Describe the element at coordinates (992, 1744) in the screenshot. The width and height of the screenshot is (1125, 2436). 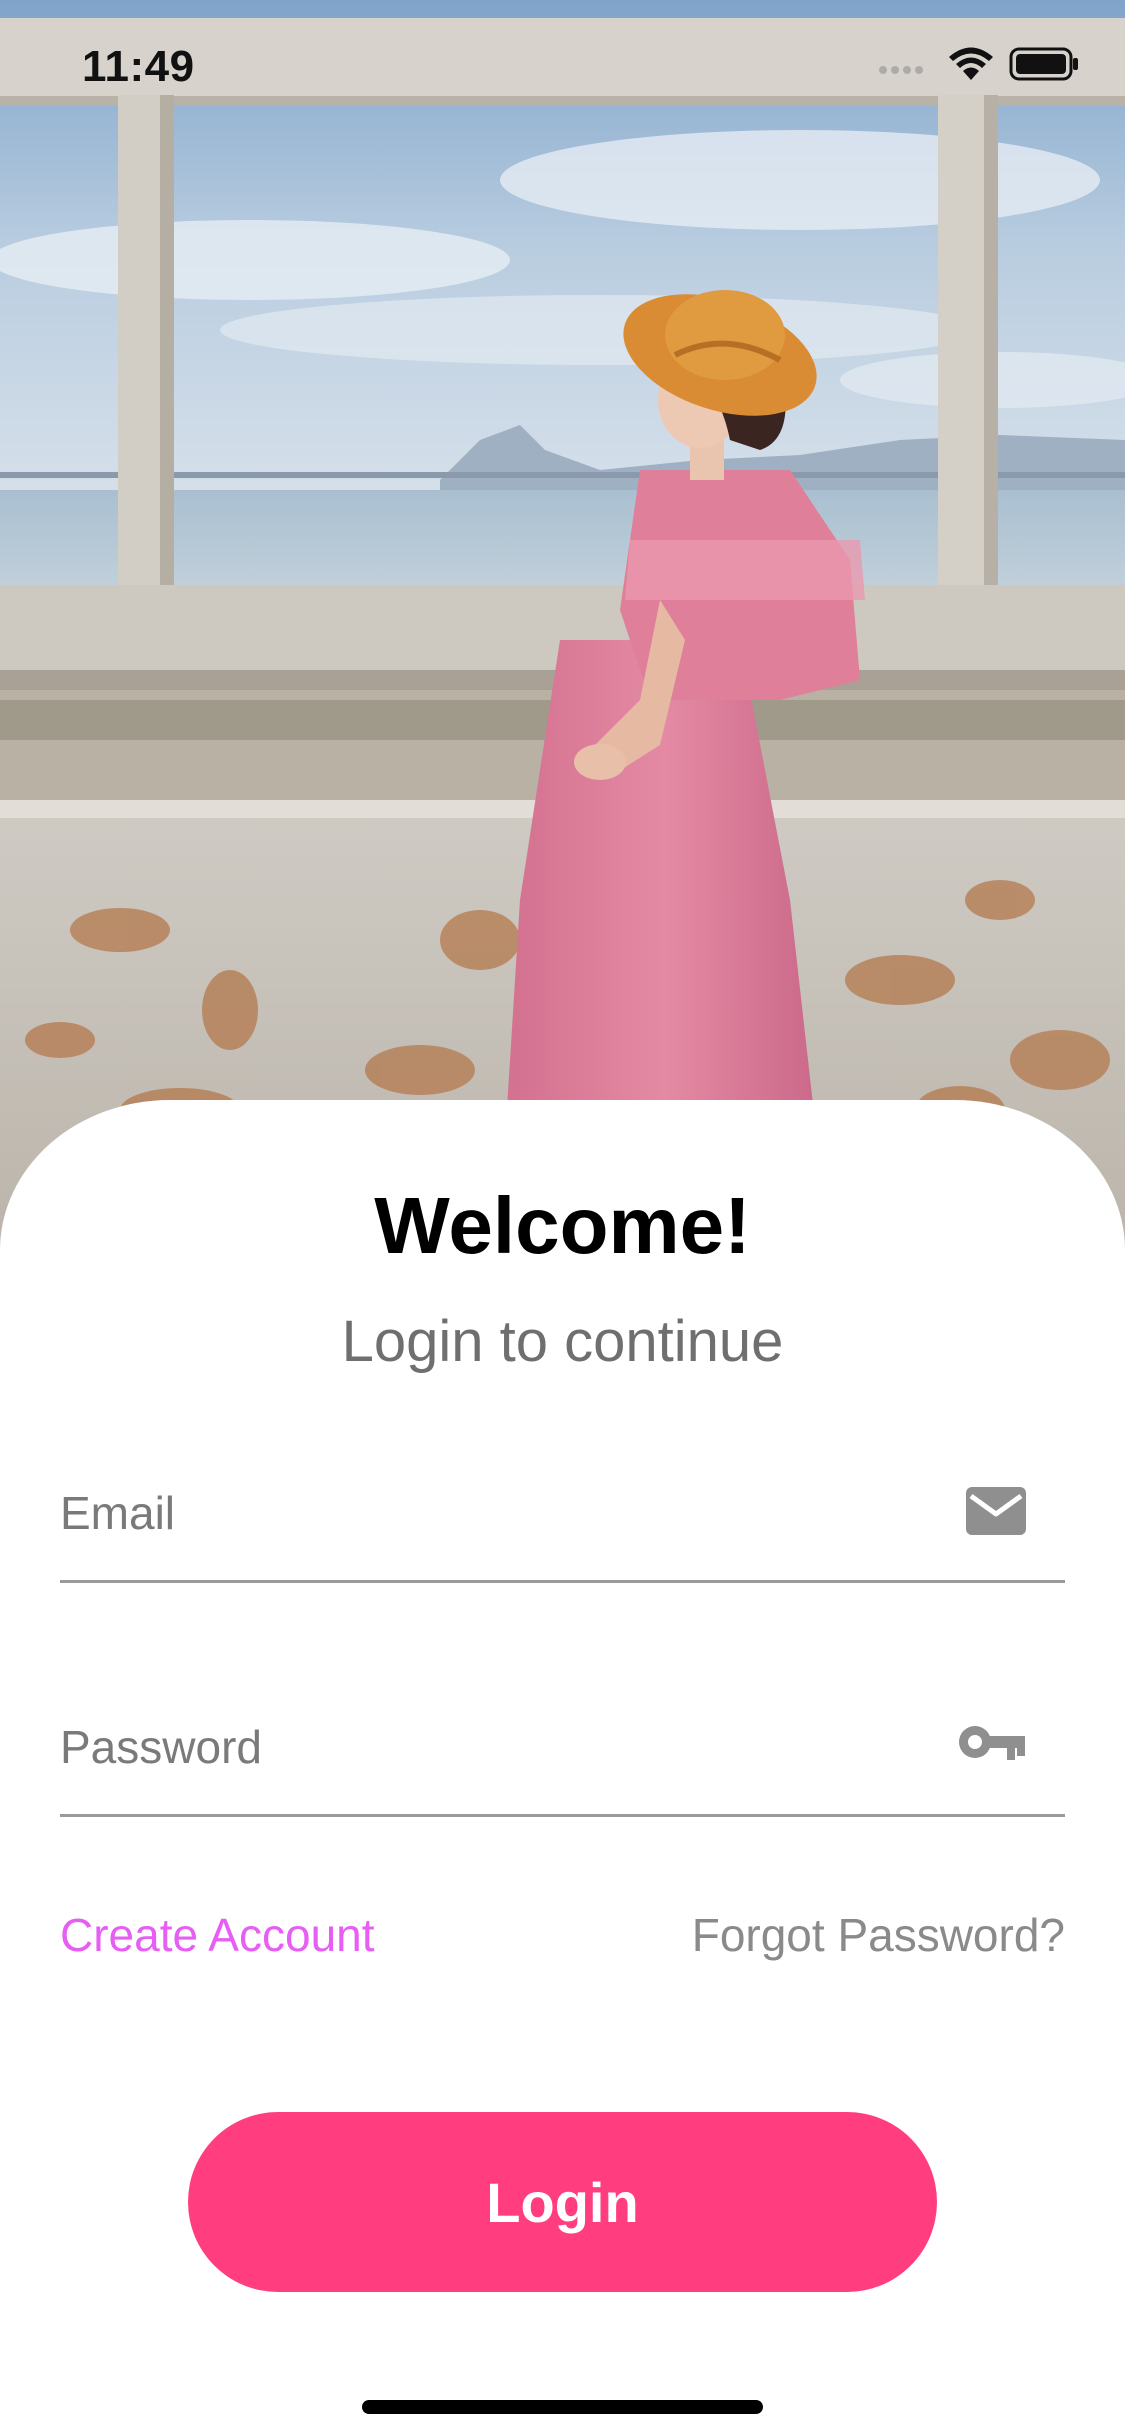
I see `key-icon` at that location.